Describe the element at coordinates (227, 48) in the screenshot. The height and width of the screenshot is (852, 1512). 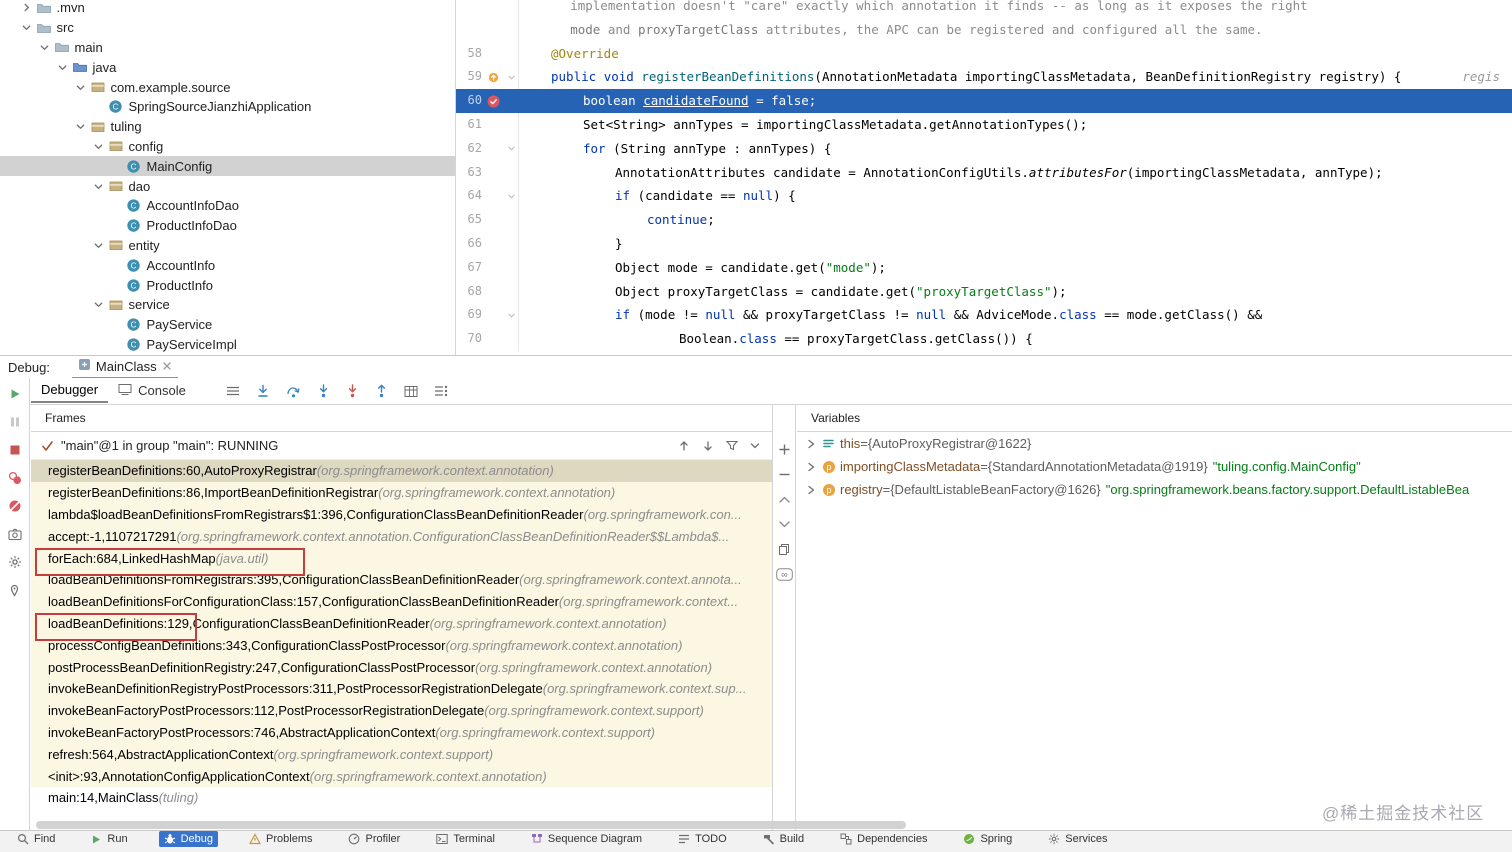
I see `tree-item-main: main` at that location.